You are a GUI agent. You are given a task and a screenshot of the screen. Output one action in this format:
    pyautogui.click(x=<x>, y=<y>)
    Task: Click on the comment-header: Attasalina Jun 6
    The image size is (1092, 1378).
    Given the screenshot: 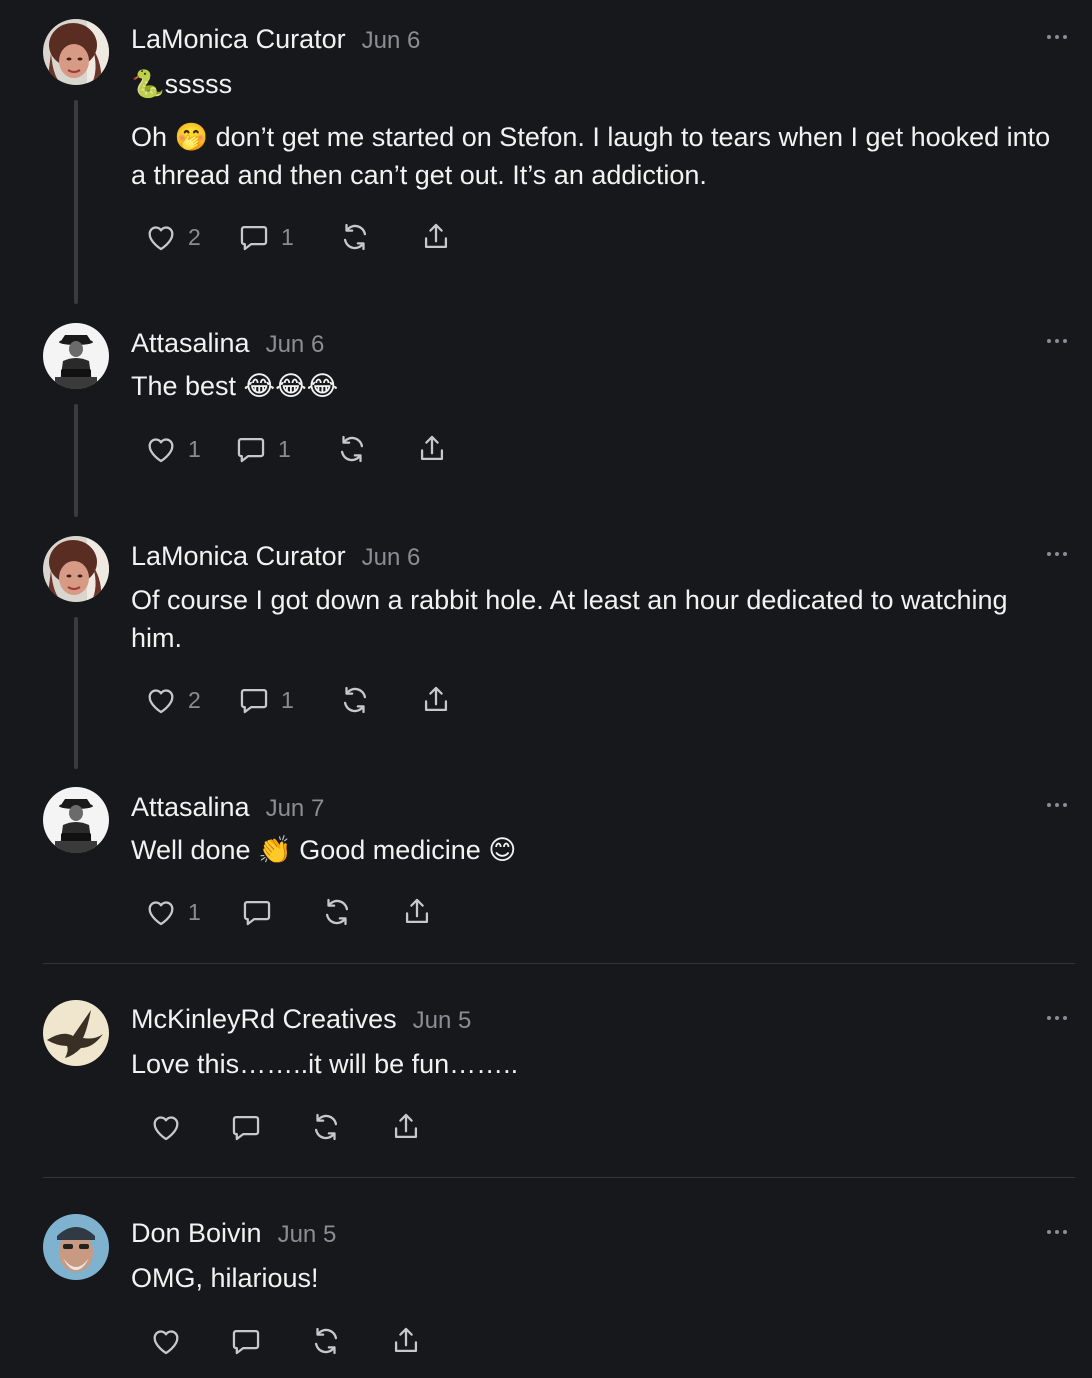 What is the action you would take?
    pyautogui.click(x=227, y=343)
    